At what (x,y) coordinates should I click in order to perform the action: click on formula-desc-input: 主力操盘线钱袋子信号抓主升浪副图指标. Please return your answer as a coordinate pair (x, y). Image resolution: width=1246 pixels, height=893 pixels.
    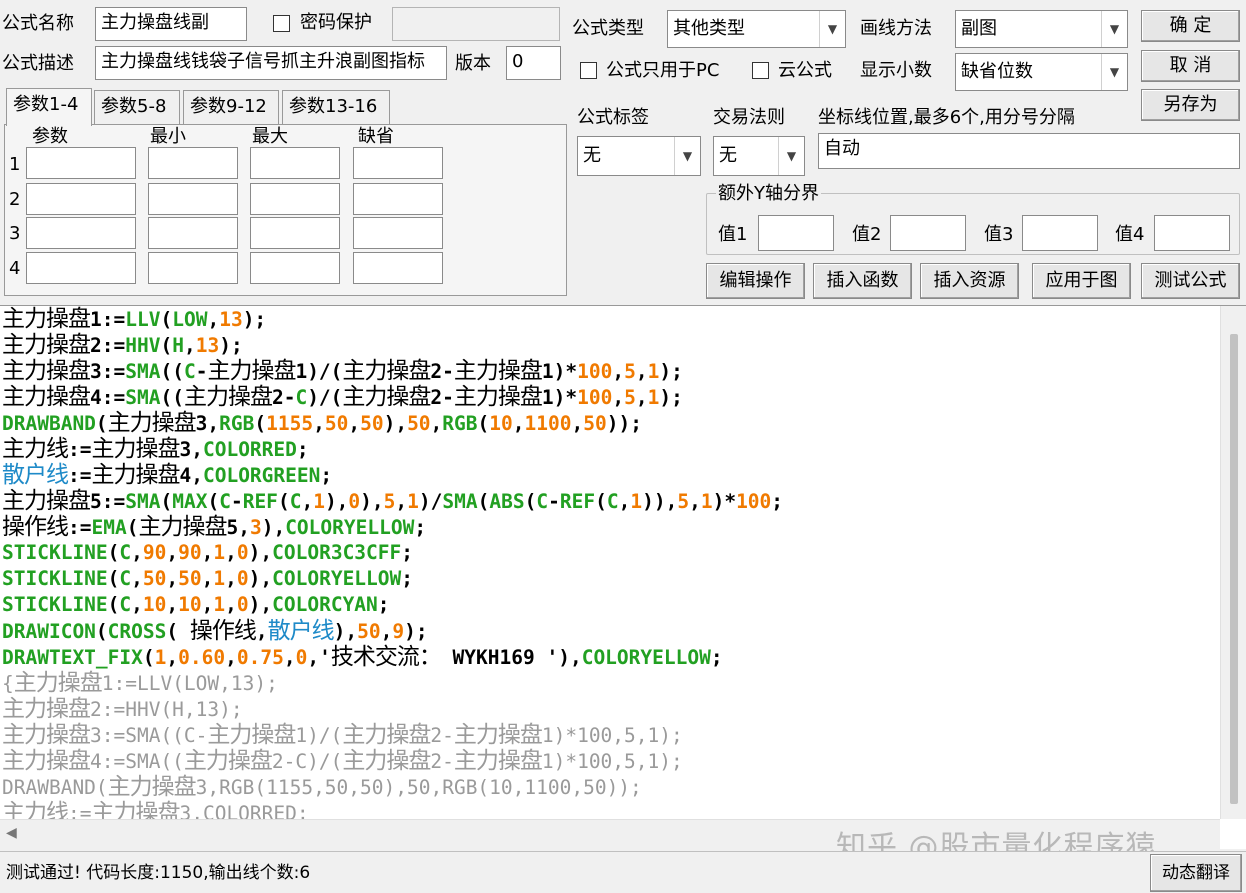
    Looking at the image, I should click on (271, 63).